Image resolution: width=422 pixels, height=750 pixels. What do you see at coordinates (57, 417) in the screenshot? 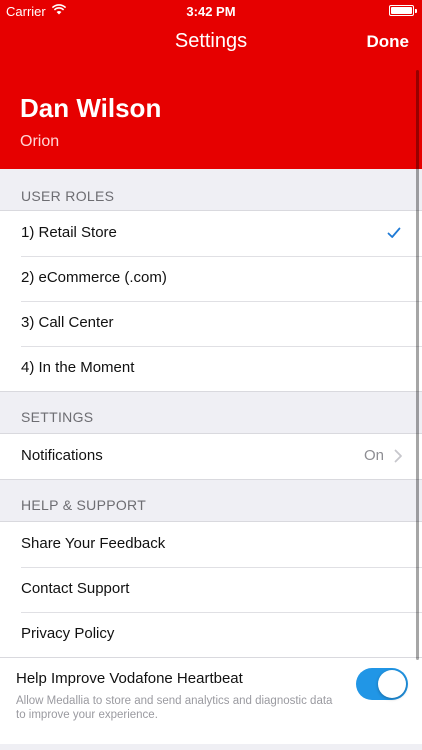
I see `section-header-settings: SETTINGS` at bounding box center [57, 417].